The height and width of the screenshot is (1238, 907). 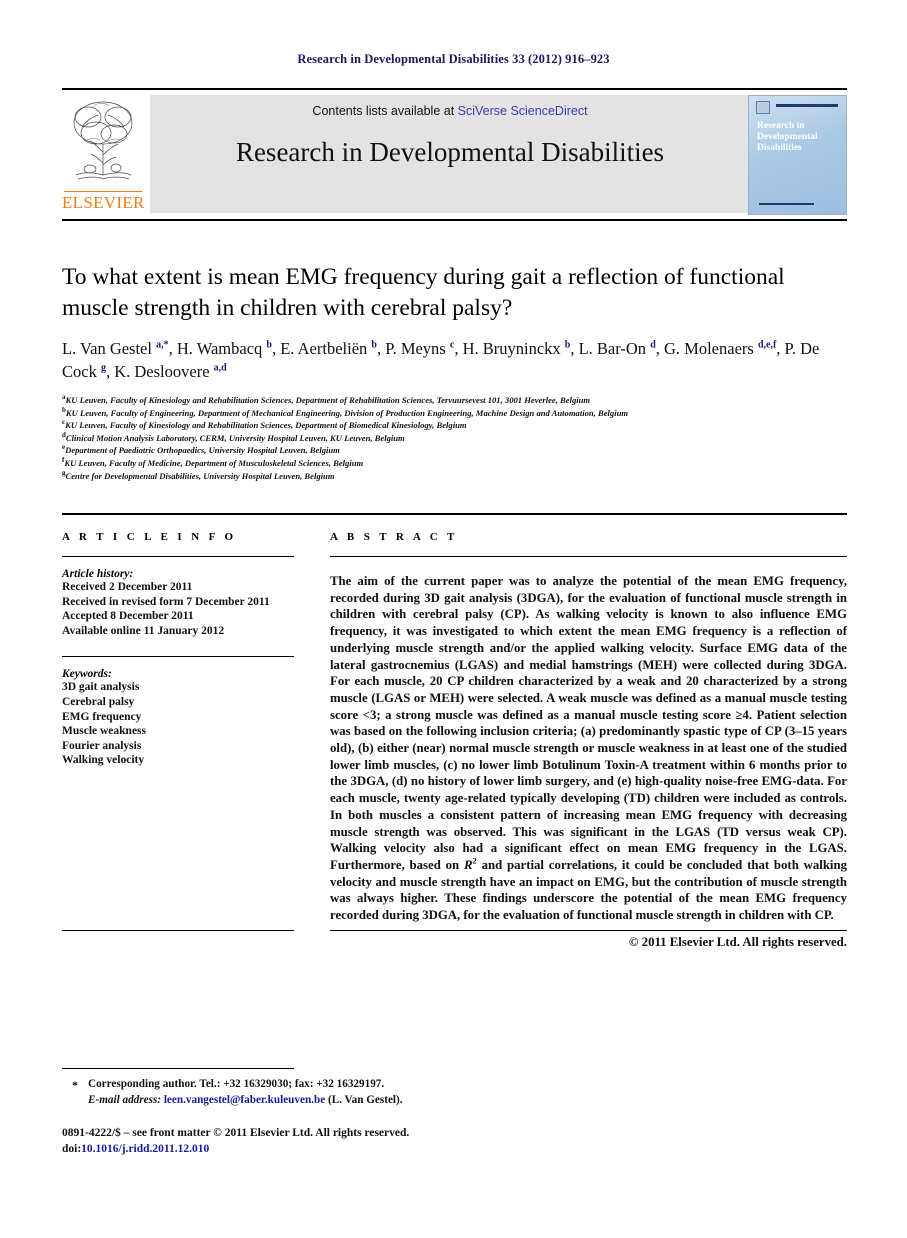 What do you see at coordinates (98, 701) in the screenshot?
I see `keyword-item: Cerebral palsy` at bounding box center [98, 701].